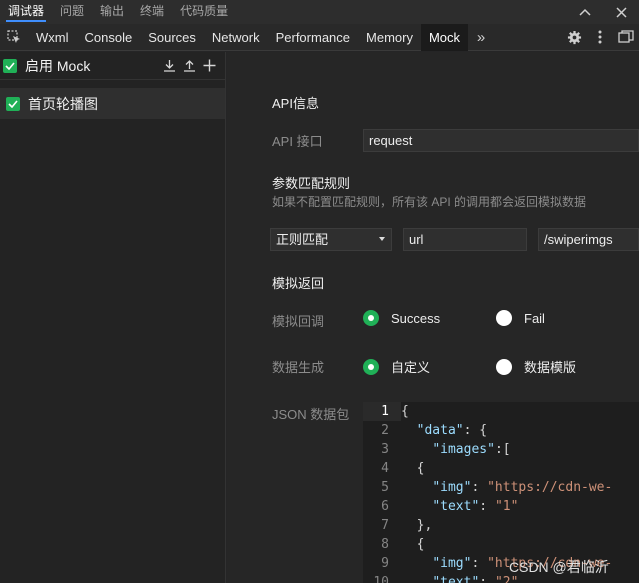  I want to click on rule-item: 首页轮播图, so click(112, 103).